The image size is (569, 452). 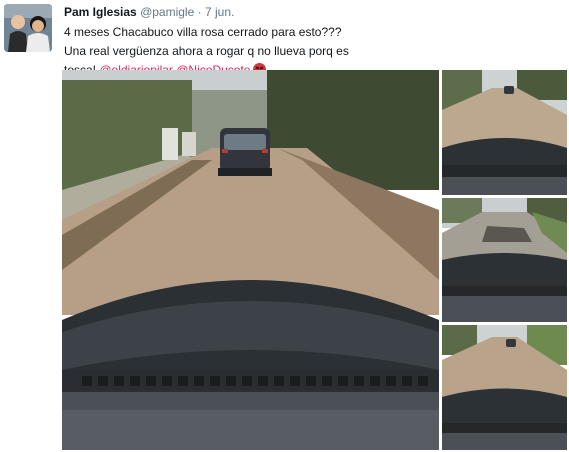 What do you see at coordinates (28, 28) in the screenshot?
I see `avatar` at bounding box center [28, 28].